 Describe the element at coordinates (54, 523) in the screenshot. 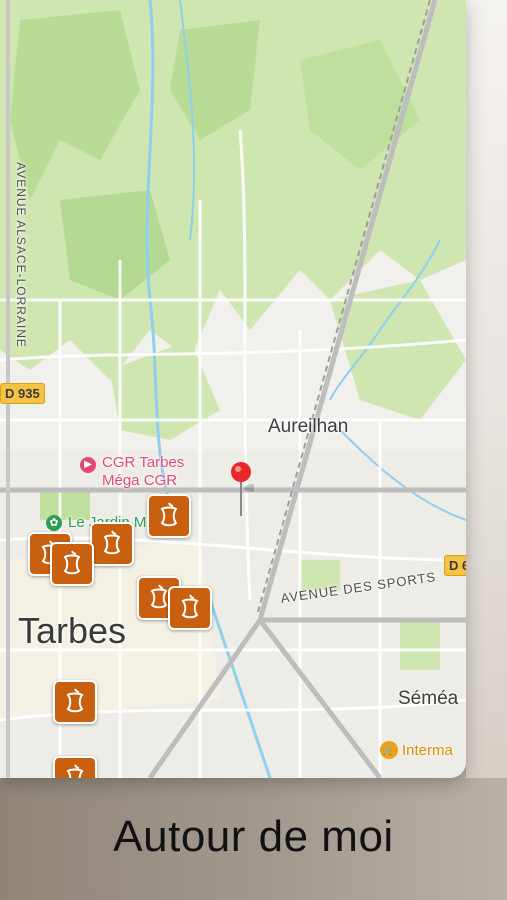

I see `flower-icon: ✿` at that location.